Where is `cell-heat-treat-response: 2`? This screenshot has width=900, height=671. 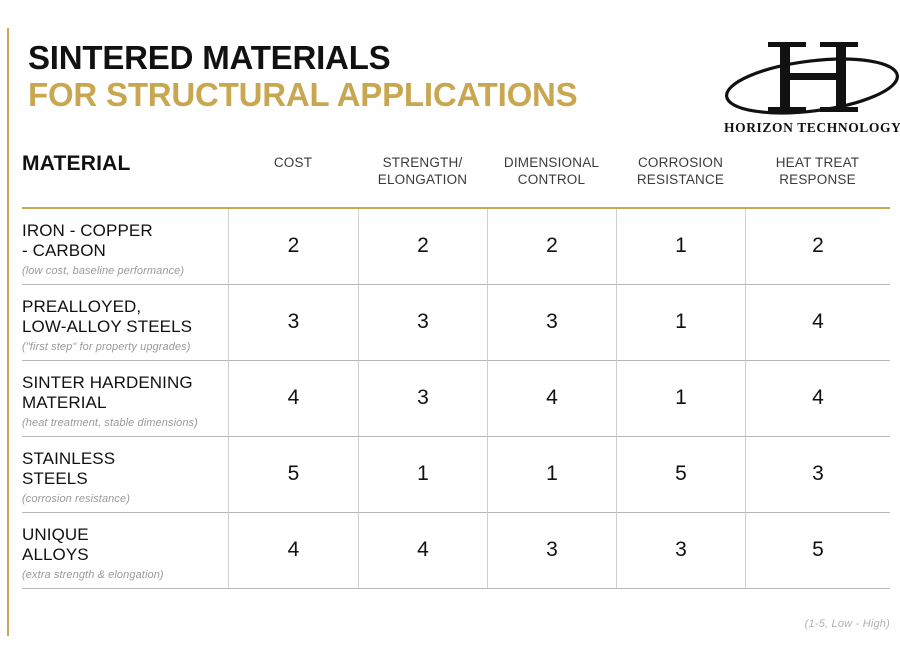
cell-heat-treat-response: 2 is located at coordinates (817, 246).